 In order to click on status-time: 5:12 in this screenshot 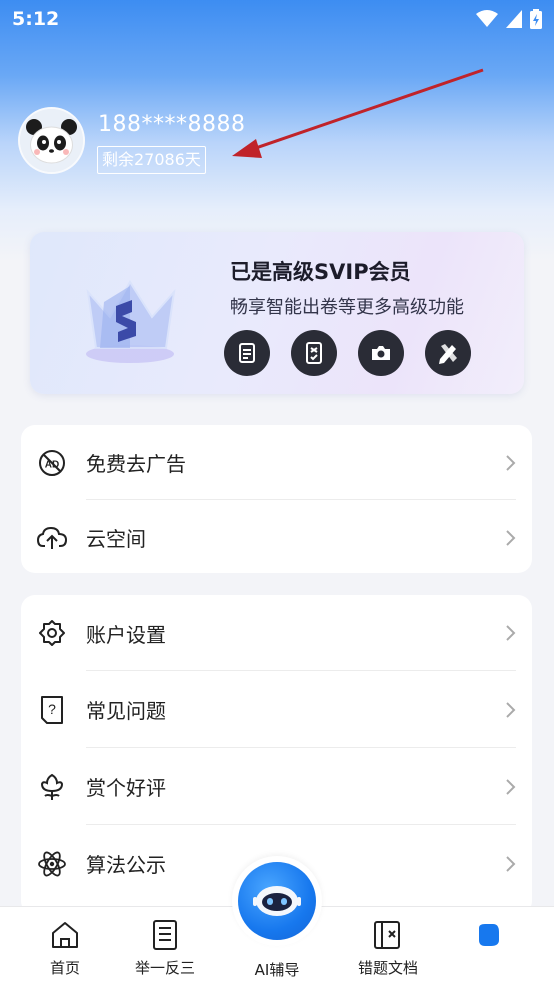, I will do `click(36, 19)`.